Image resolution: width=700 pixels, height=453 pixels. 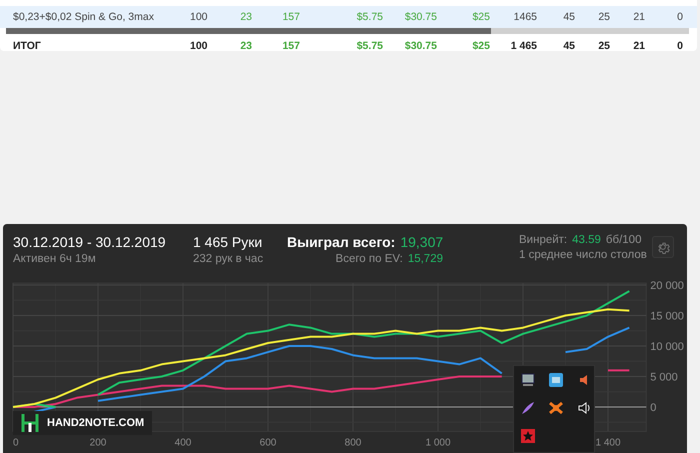 I want to click on settings-button, so click(x=663, y=247).